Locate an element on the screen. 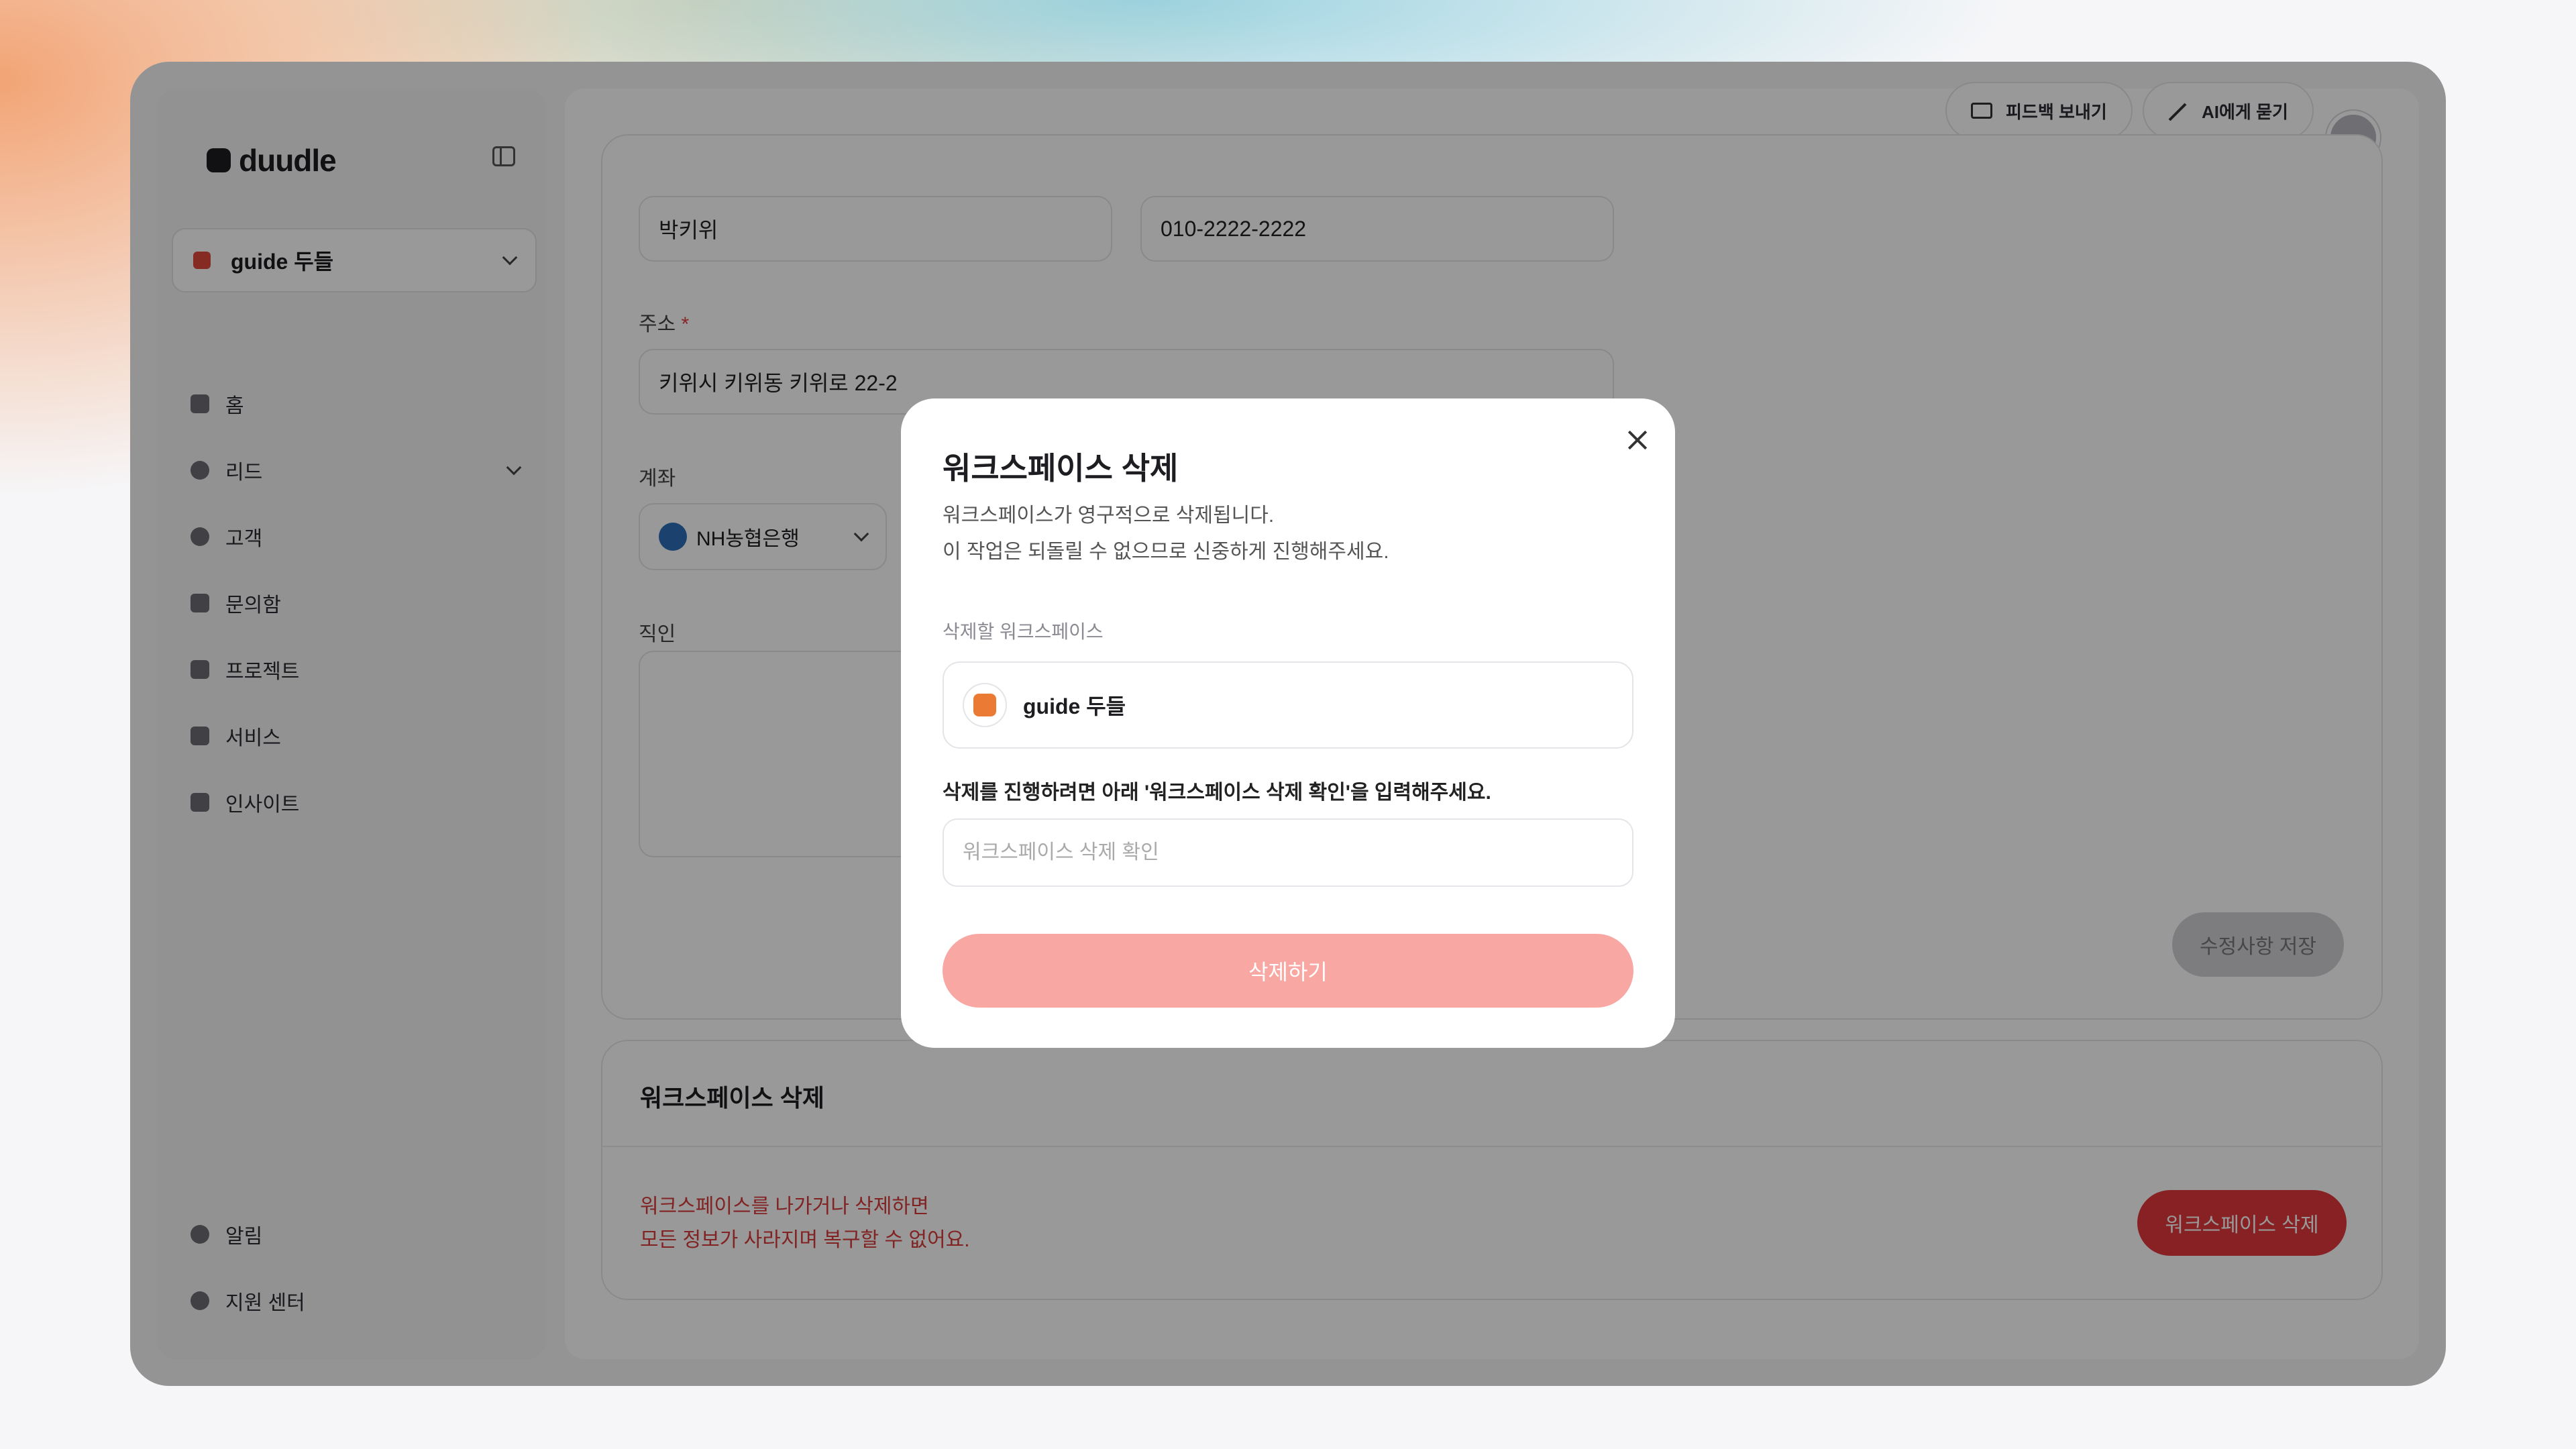  target-workspace-label: 삭제할 워크스페이스 is located at coordinates (1023, 631).